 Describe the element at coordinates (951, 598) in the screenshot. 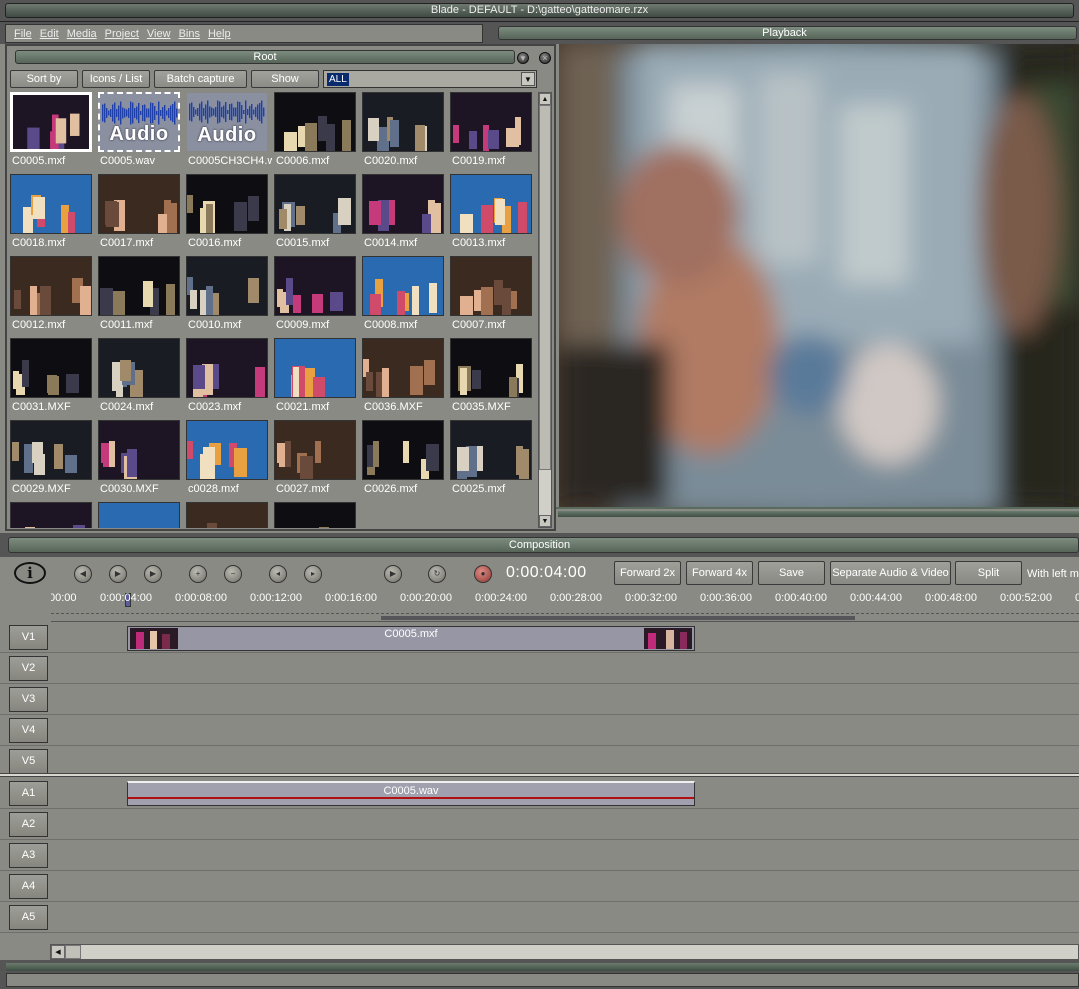

I see `ruler-tick-label: 0:00:48:00` at that location.